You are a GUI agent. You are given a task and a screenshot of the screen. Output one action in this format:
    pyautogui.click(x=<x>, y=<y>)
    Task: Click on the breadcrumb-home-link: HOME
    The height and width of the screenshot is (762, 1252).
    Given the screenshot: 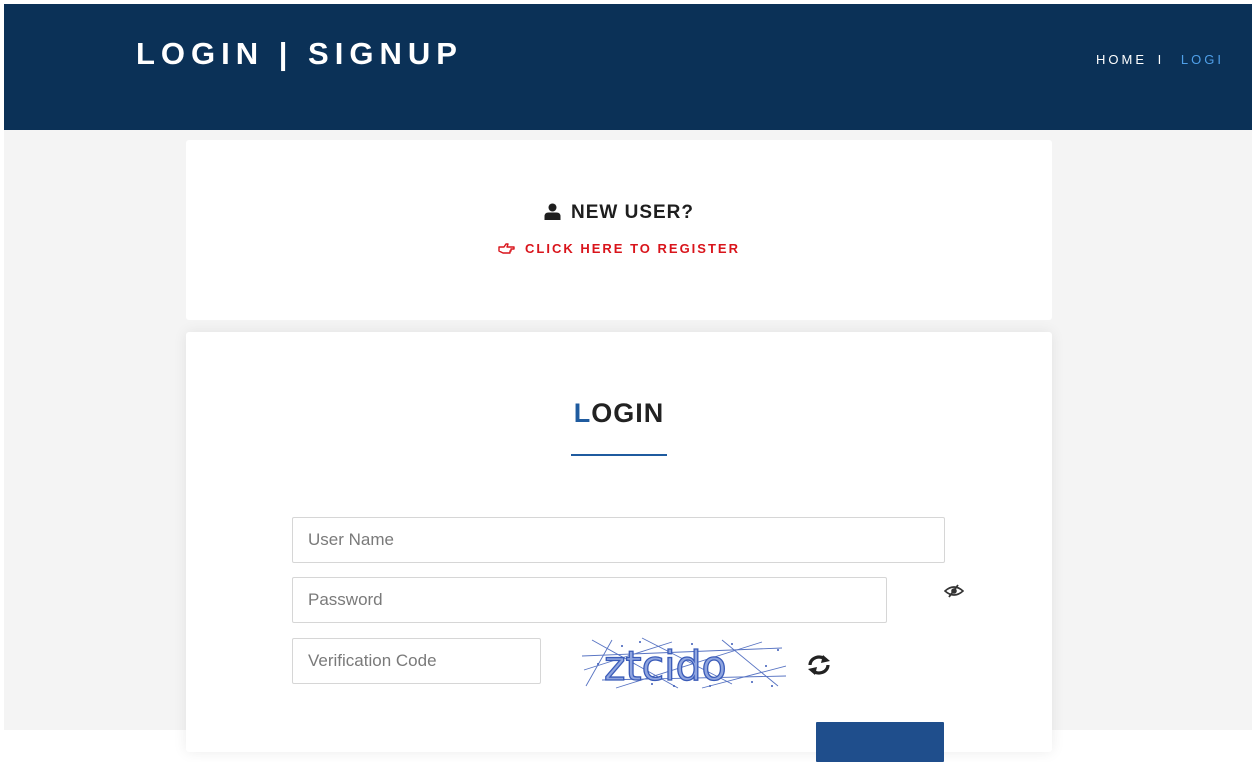 What is the action you would take?
    pyautogui.click(x=1121, y=59)
    